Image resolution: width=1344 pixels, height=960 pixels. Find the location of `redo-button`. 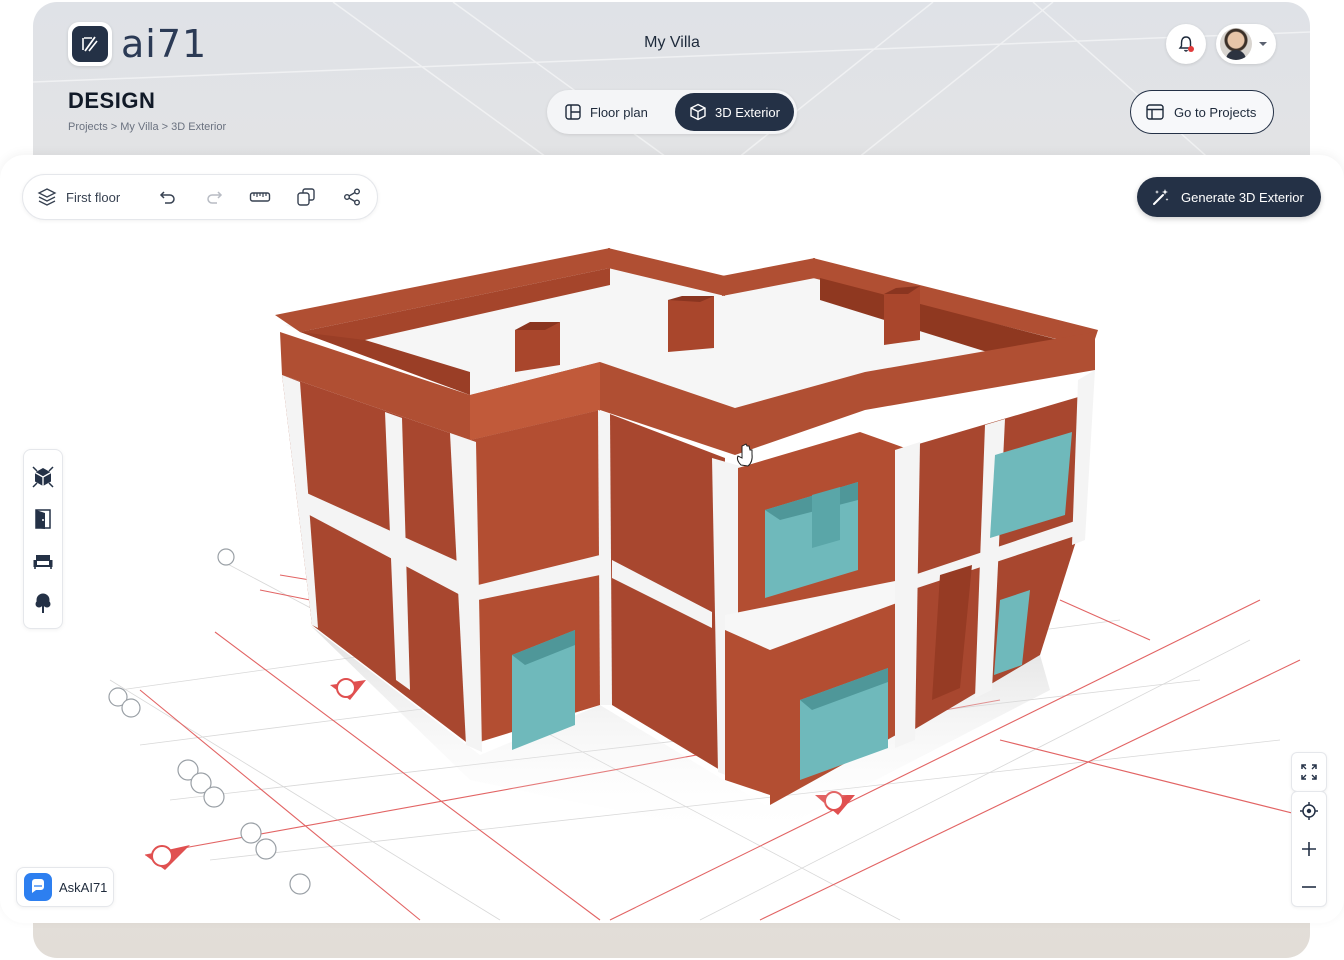

redo-button is located at coordinates (214, 197).